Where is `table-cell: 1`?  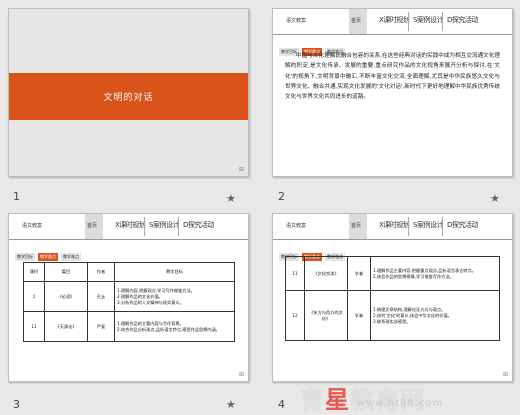
table-cell: 1 is located at coordinates (34, 296).